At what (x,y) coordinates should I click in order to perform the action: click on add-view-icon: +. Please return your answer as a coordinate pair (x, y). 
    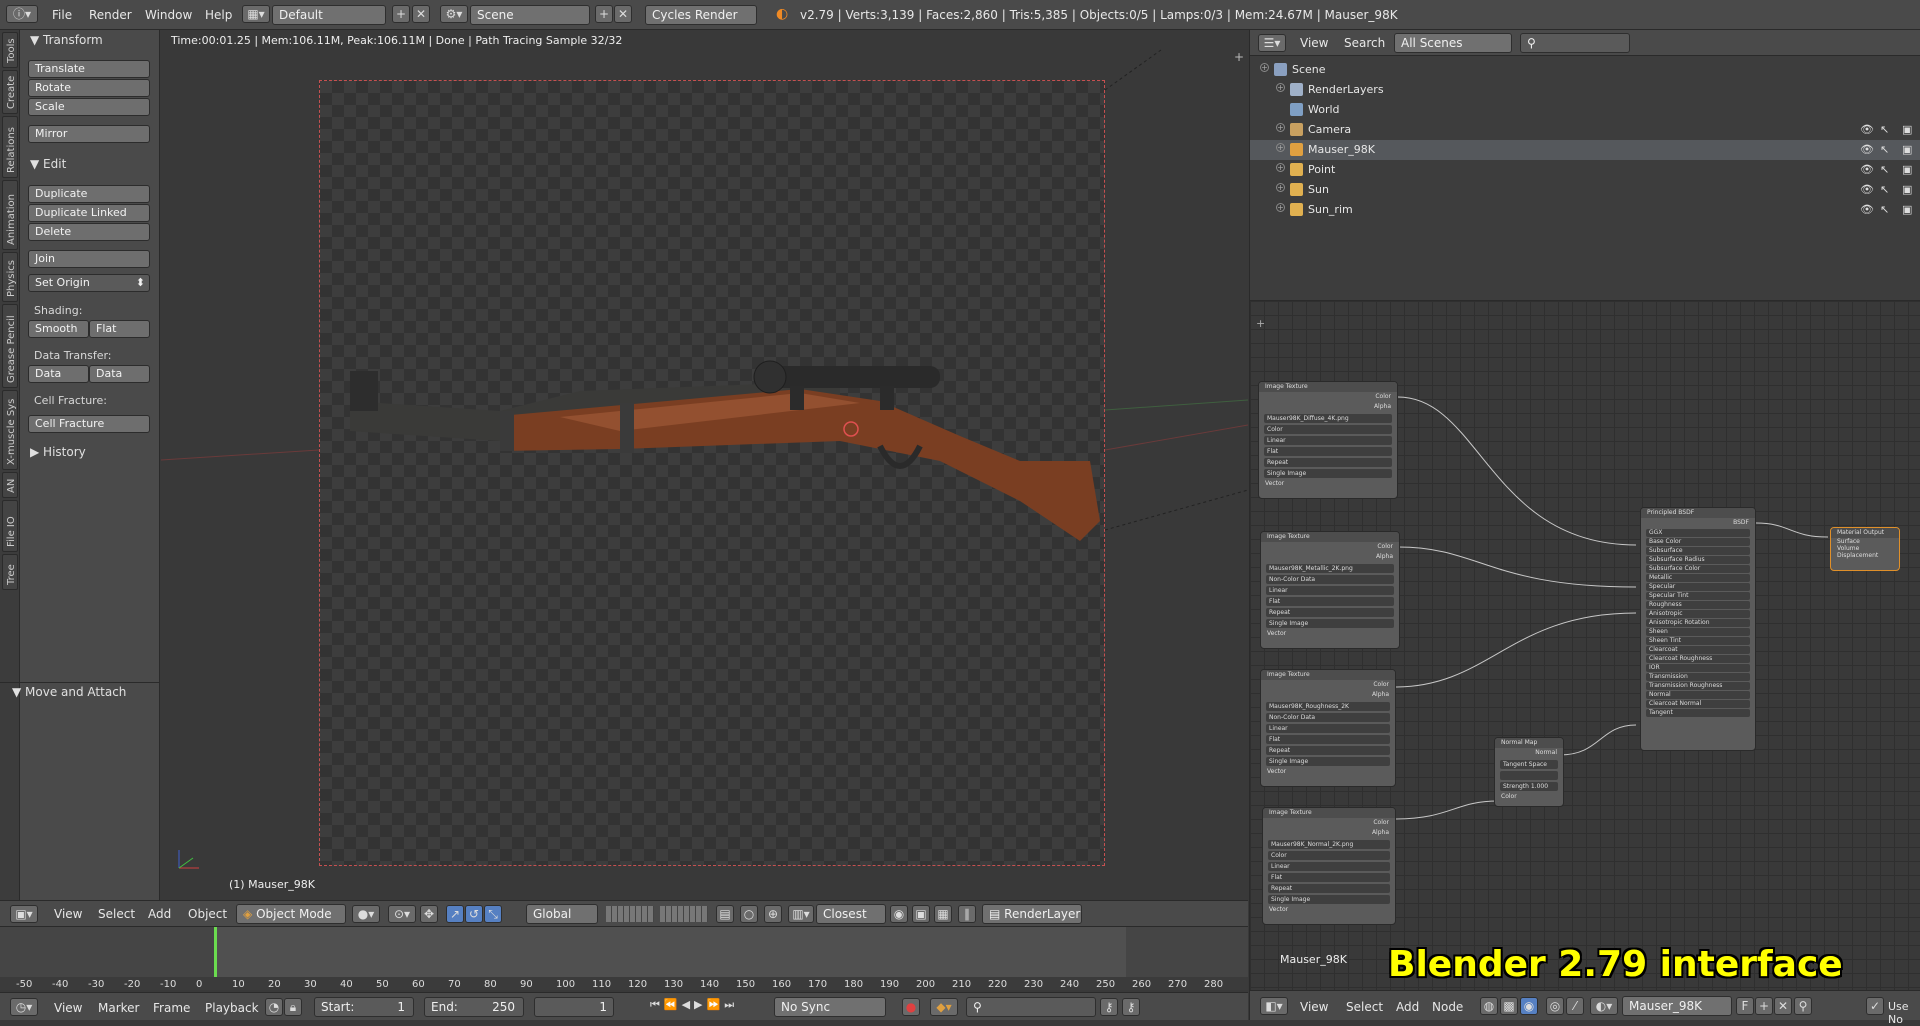
    Looking at the image, I should click on (1239, 57).